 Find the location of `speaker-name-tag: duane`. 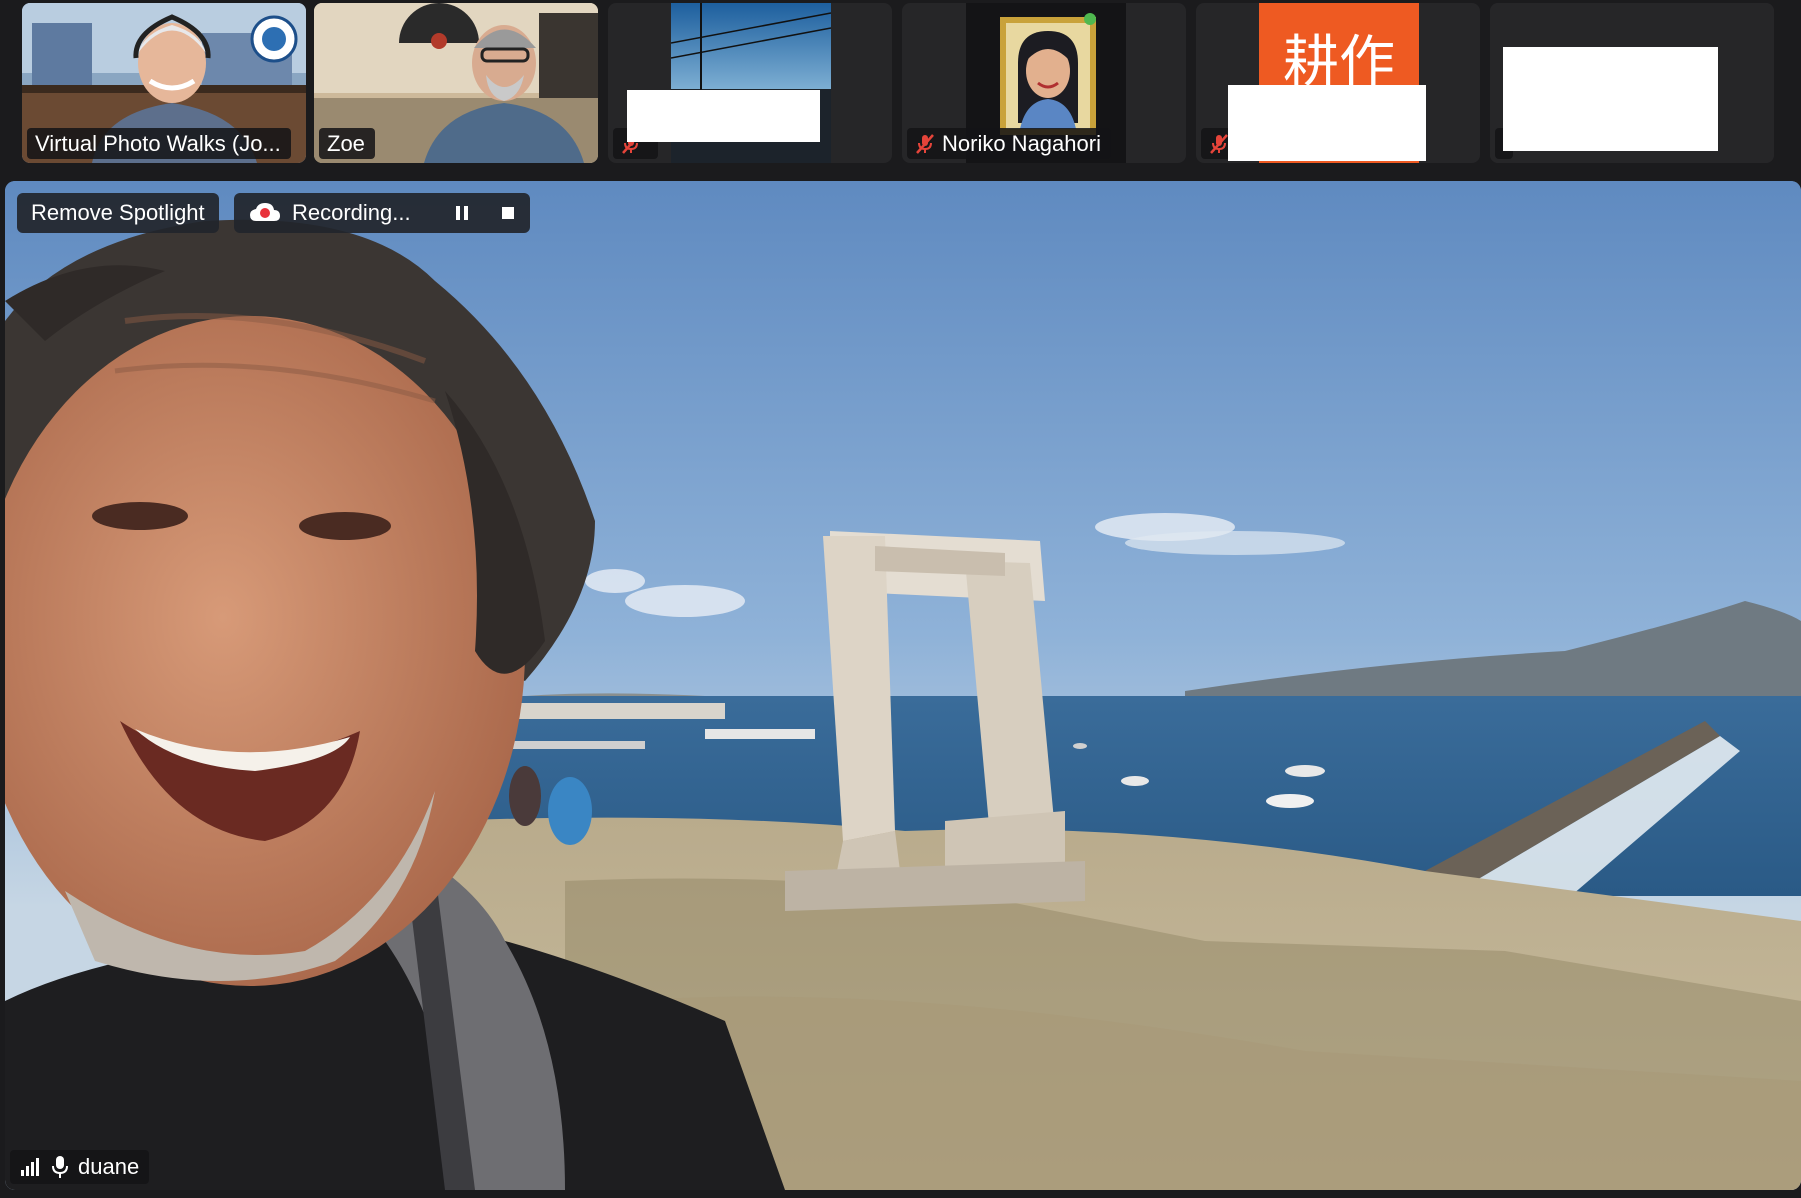

speaker-name-tag: duane is located at coordinates (80, 1167).